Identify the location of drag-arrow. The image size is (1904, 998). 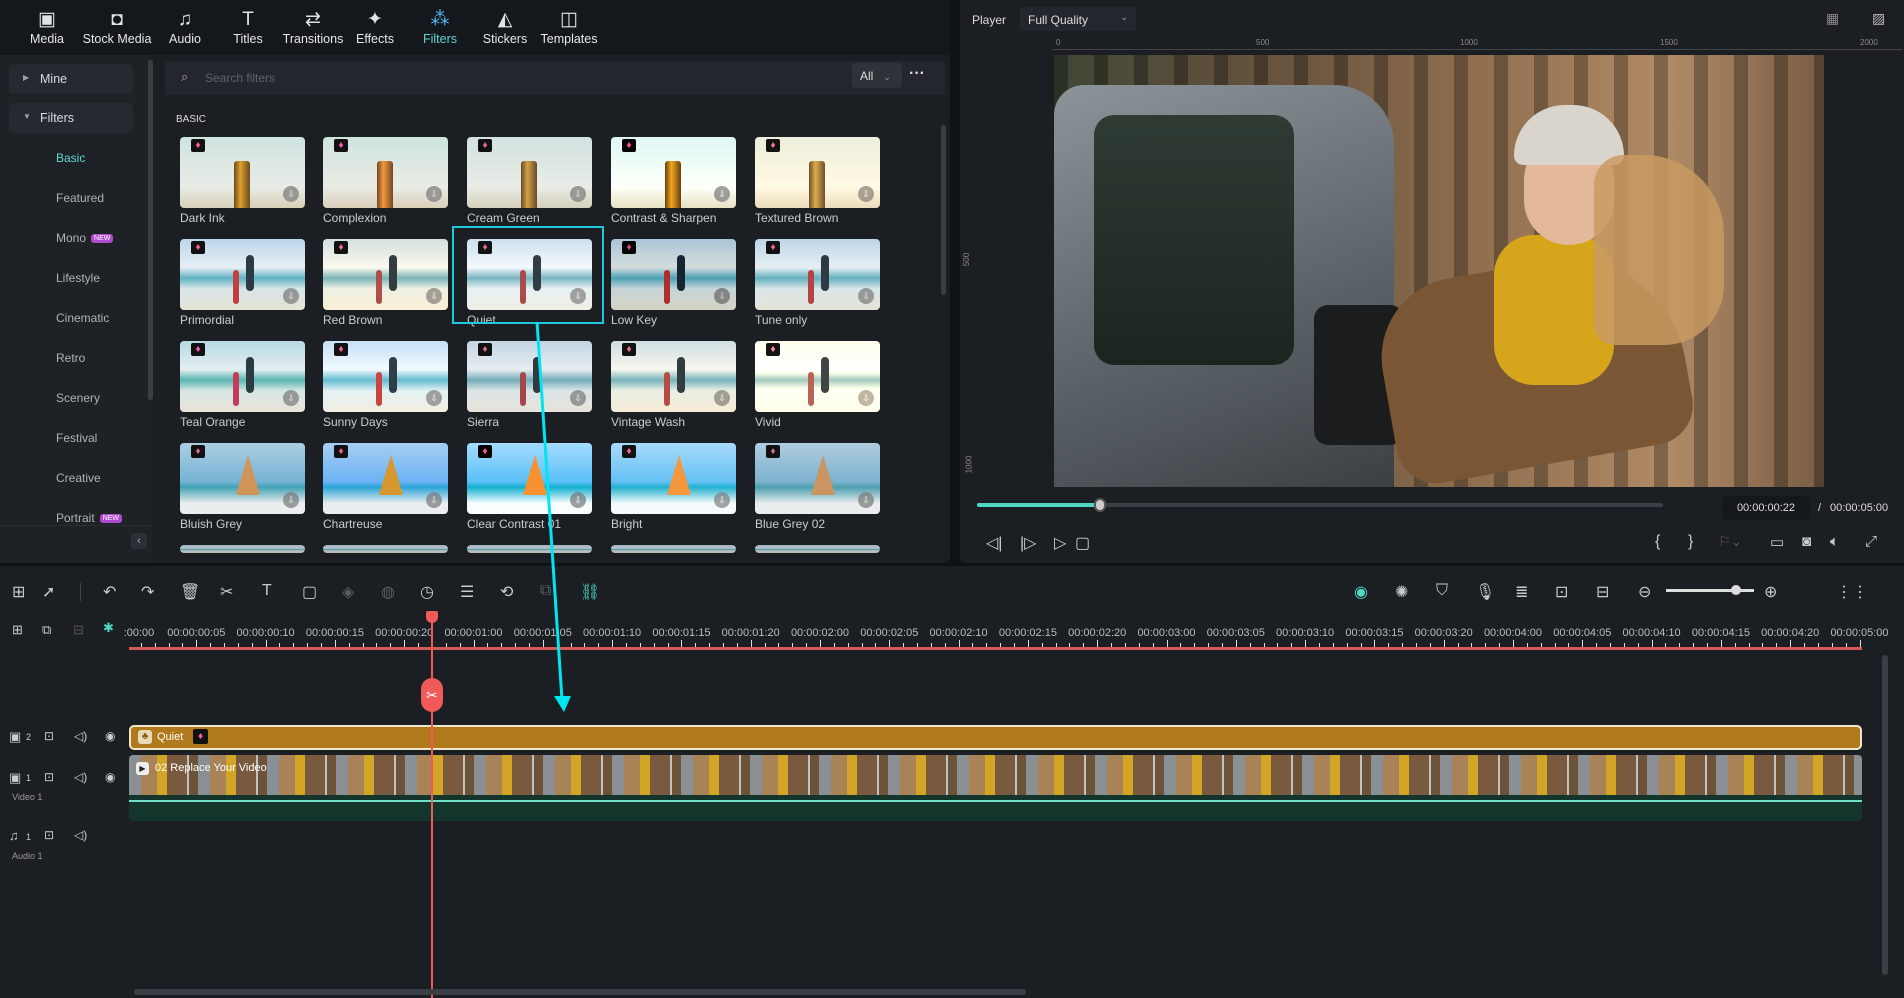
(553, 516).